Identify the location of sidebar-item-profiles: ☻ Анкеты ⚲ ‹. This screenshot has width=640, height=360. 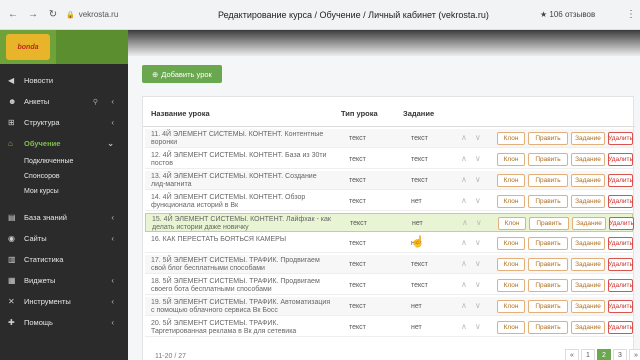
(64, 101).